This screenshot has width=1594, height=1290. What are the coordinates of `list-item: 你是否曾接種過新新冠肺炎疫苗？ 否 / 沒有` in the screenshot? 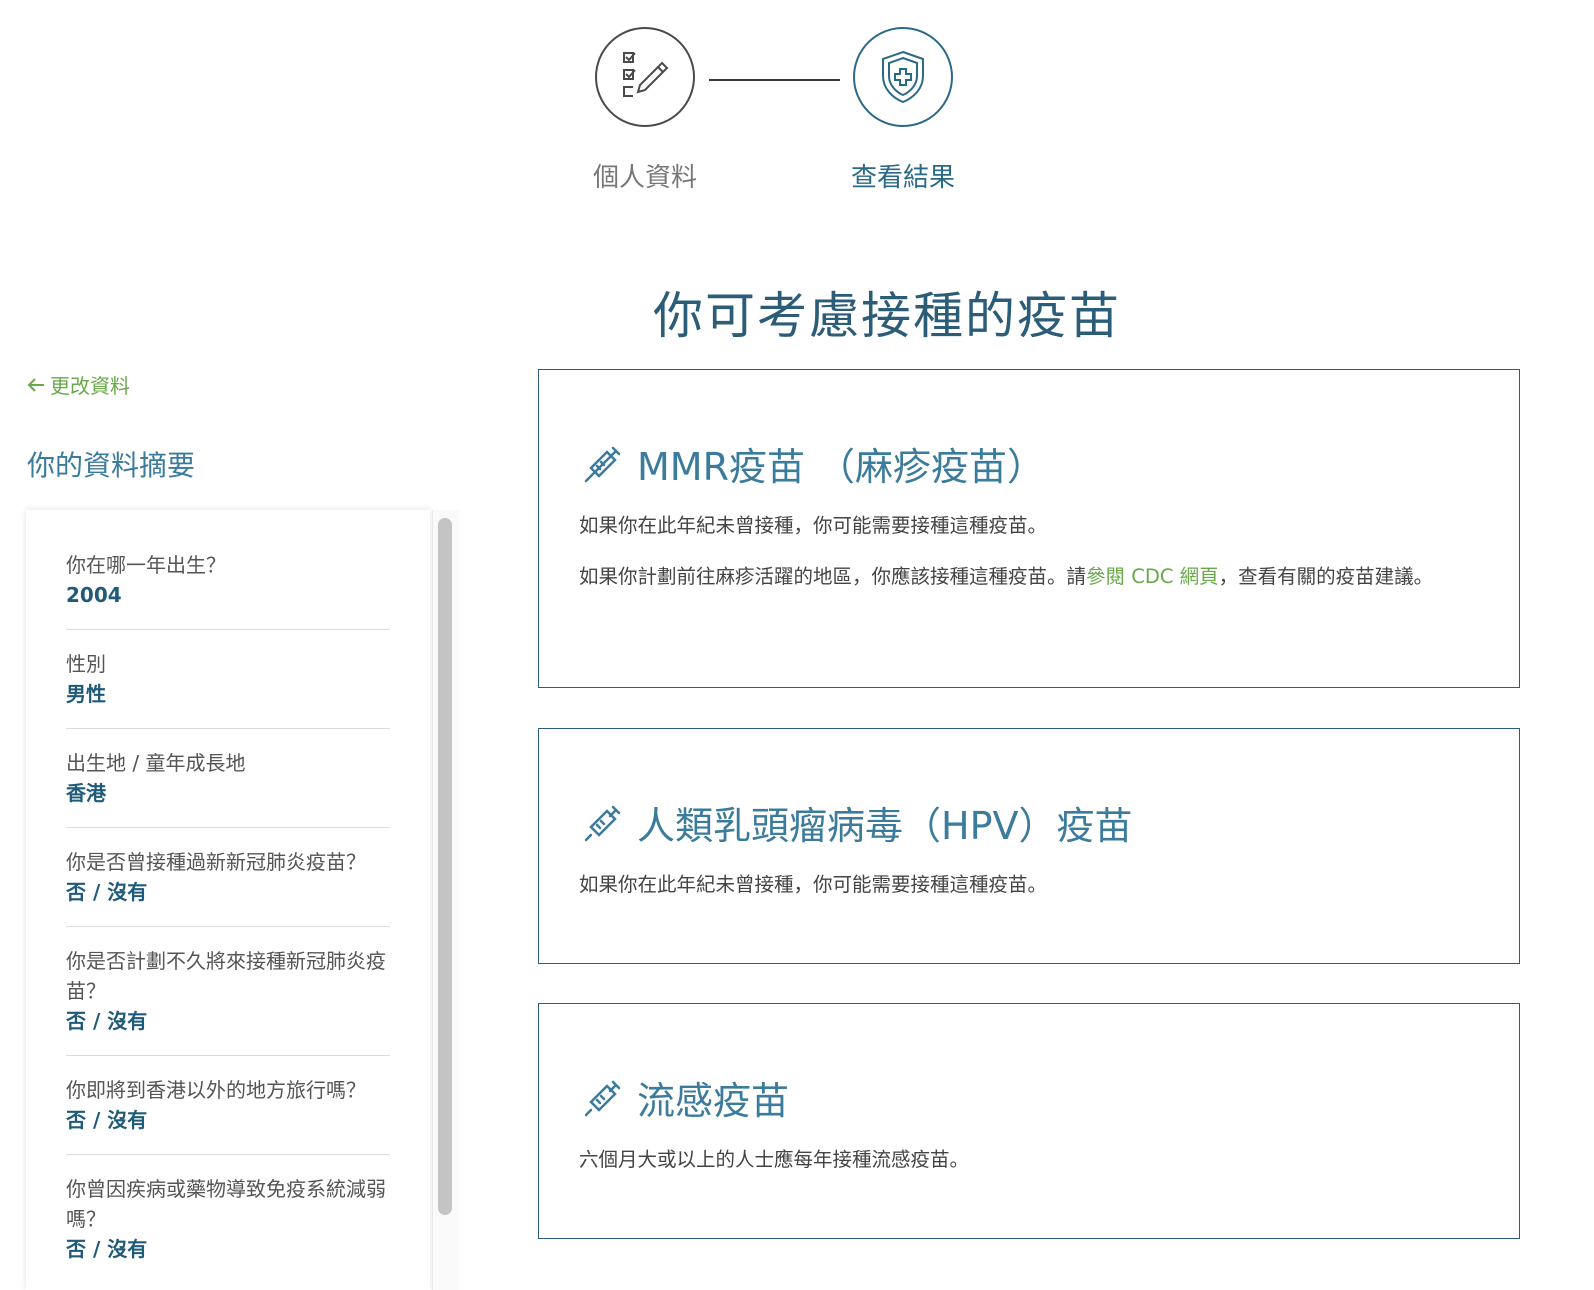 It's located at (228, 887).